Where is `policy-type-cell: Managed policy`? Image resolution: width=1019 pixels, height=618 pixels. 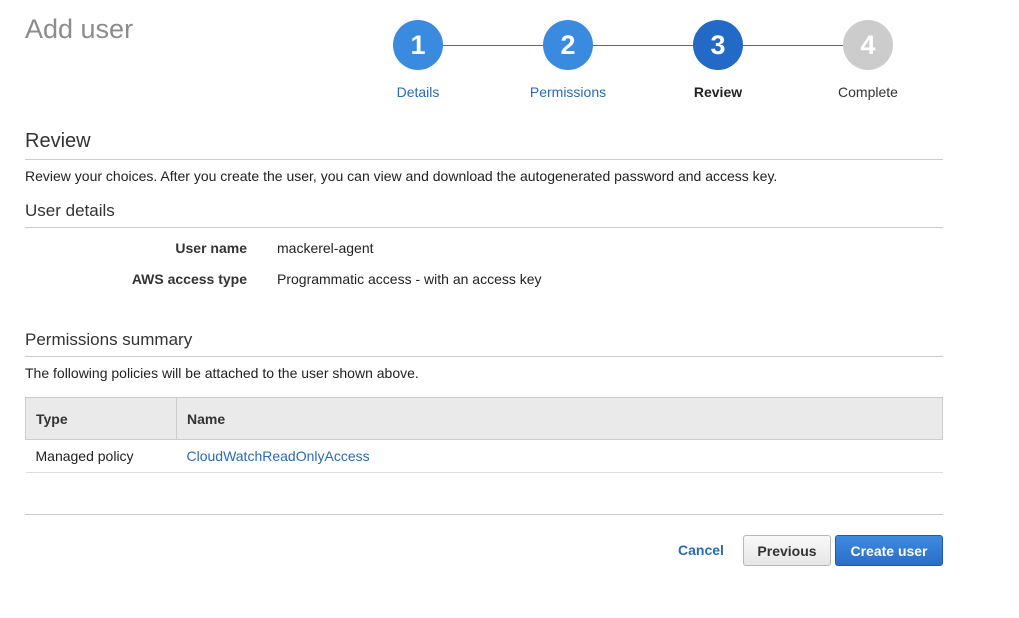 policy-type-cell: Managed policy is located at coordinates (101, 456).